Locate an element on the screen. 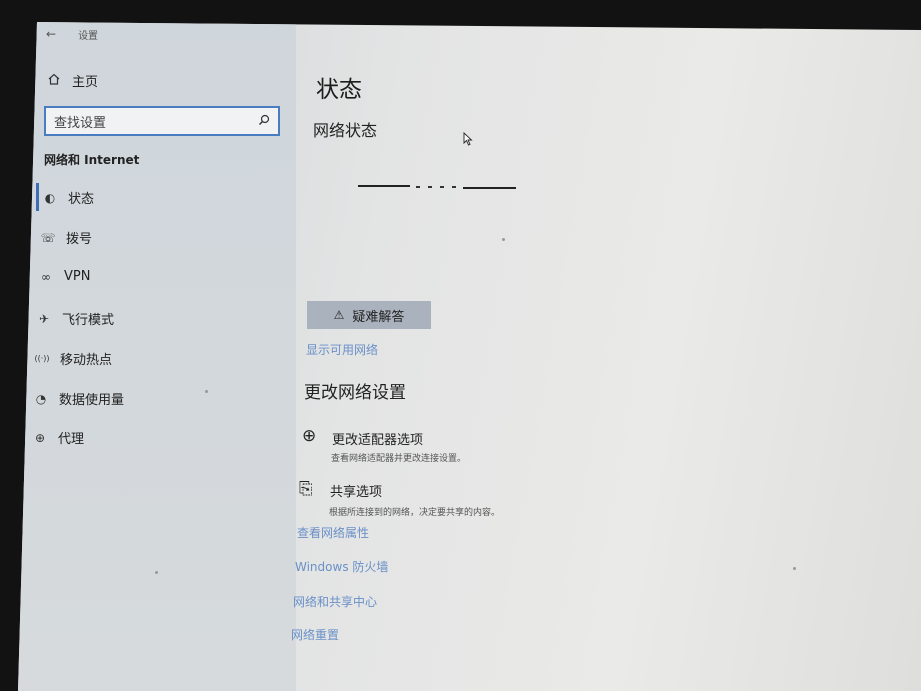 This screenshot has width=921, height=691. sidebar-item-proxy: ⊕ 代理 is located at coordinates (58, 438).